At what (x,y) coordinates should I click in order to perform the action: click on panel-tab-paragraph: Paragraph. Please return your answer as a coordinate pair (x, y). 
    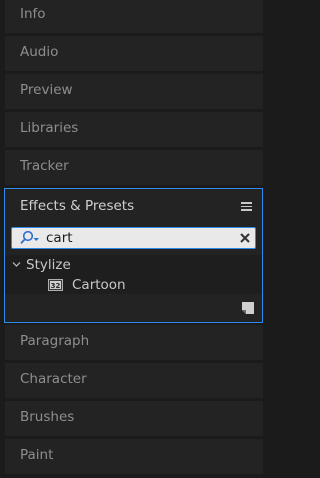
    Looking at the image, I should click on (134, 342).